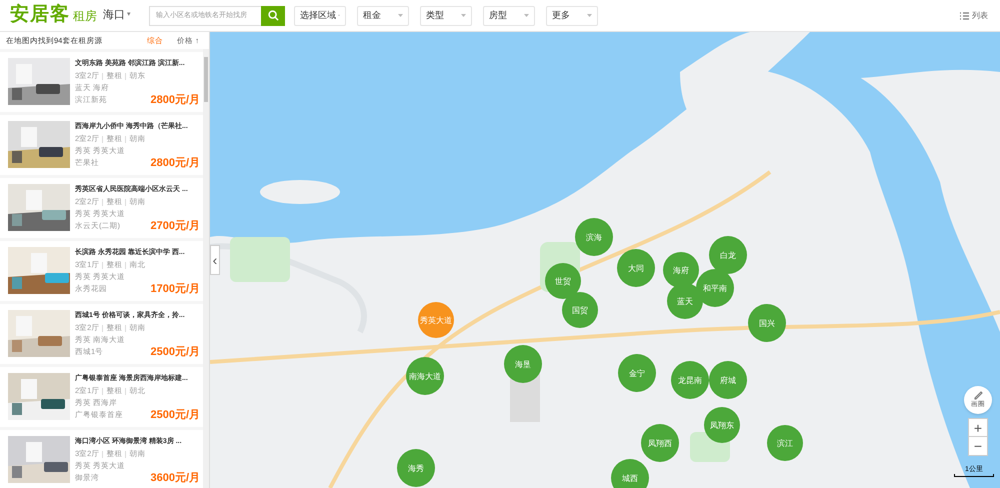 Image resolution: width=1000 pixels, height=488 pixels. Describe the element at coordinates (974, 16) in the screenshot. I see `list-view-button: 列表` at that location.